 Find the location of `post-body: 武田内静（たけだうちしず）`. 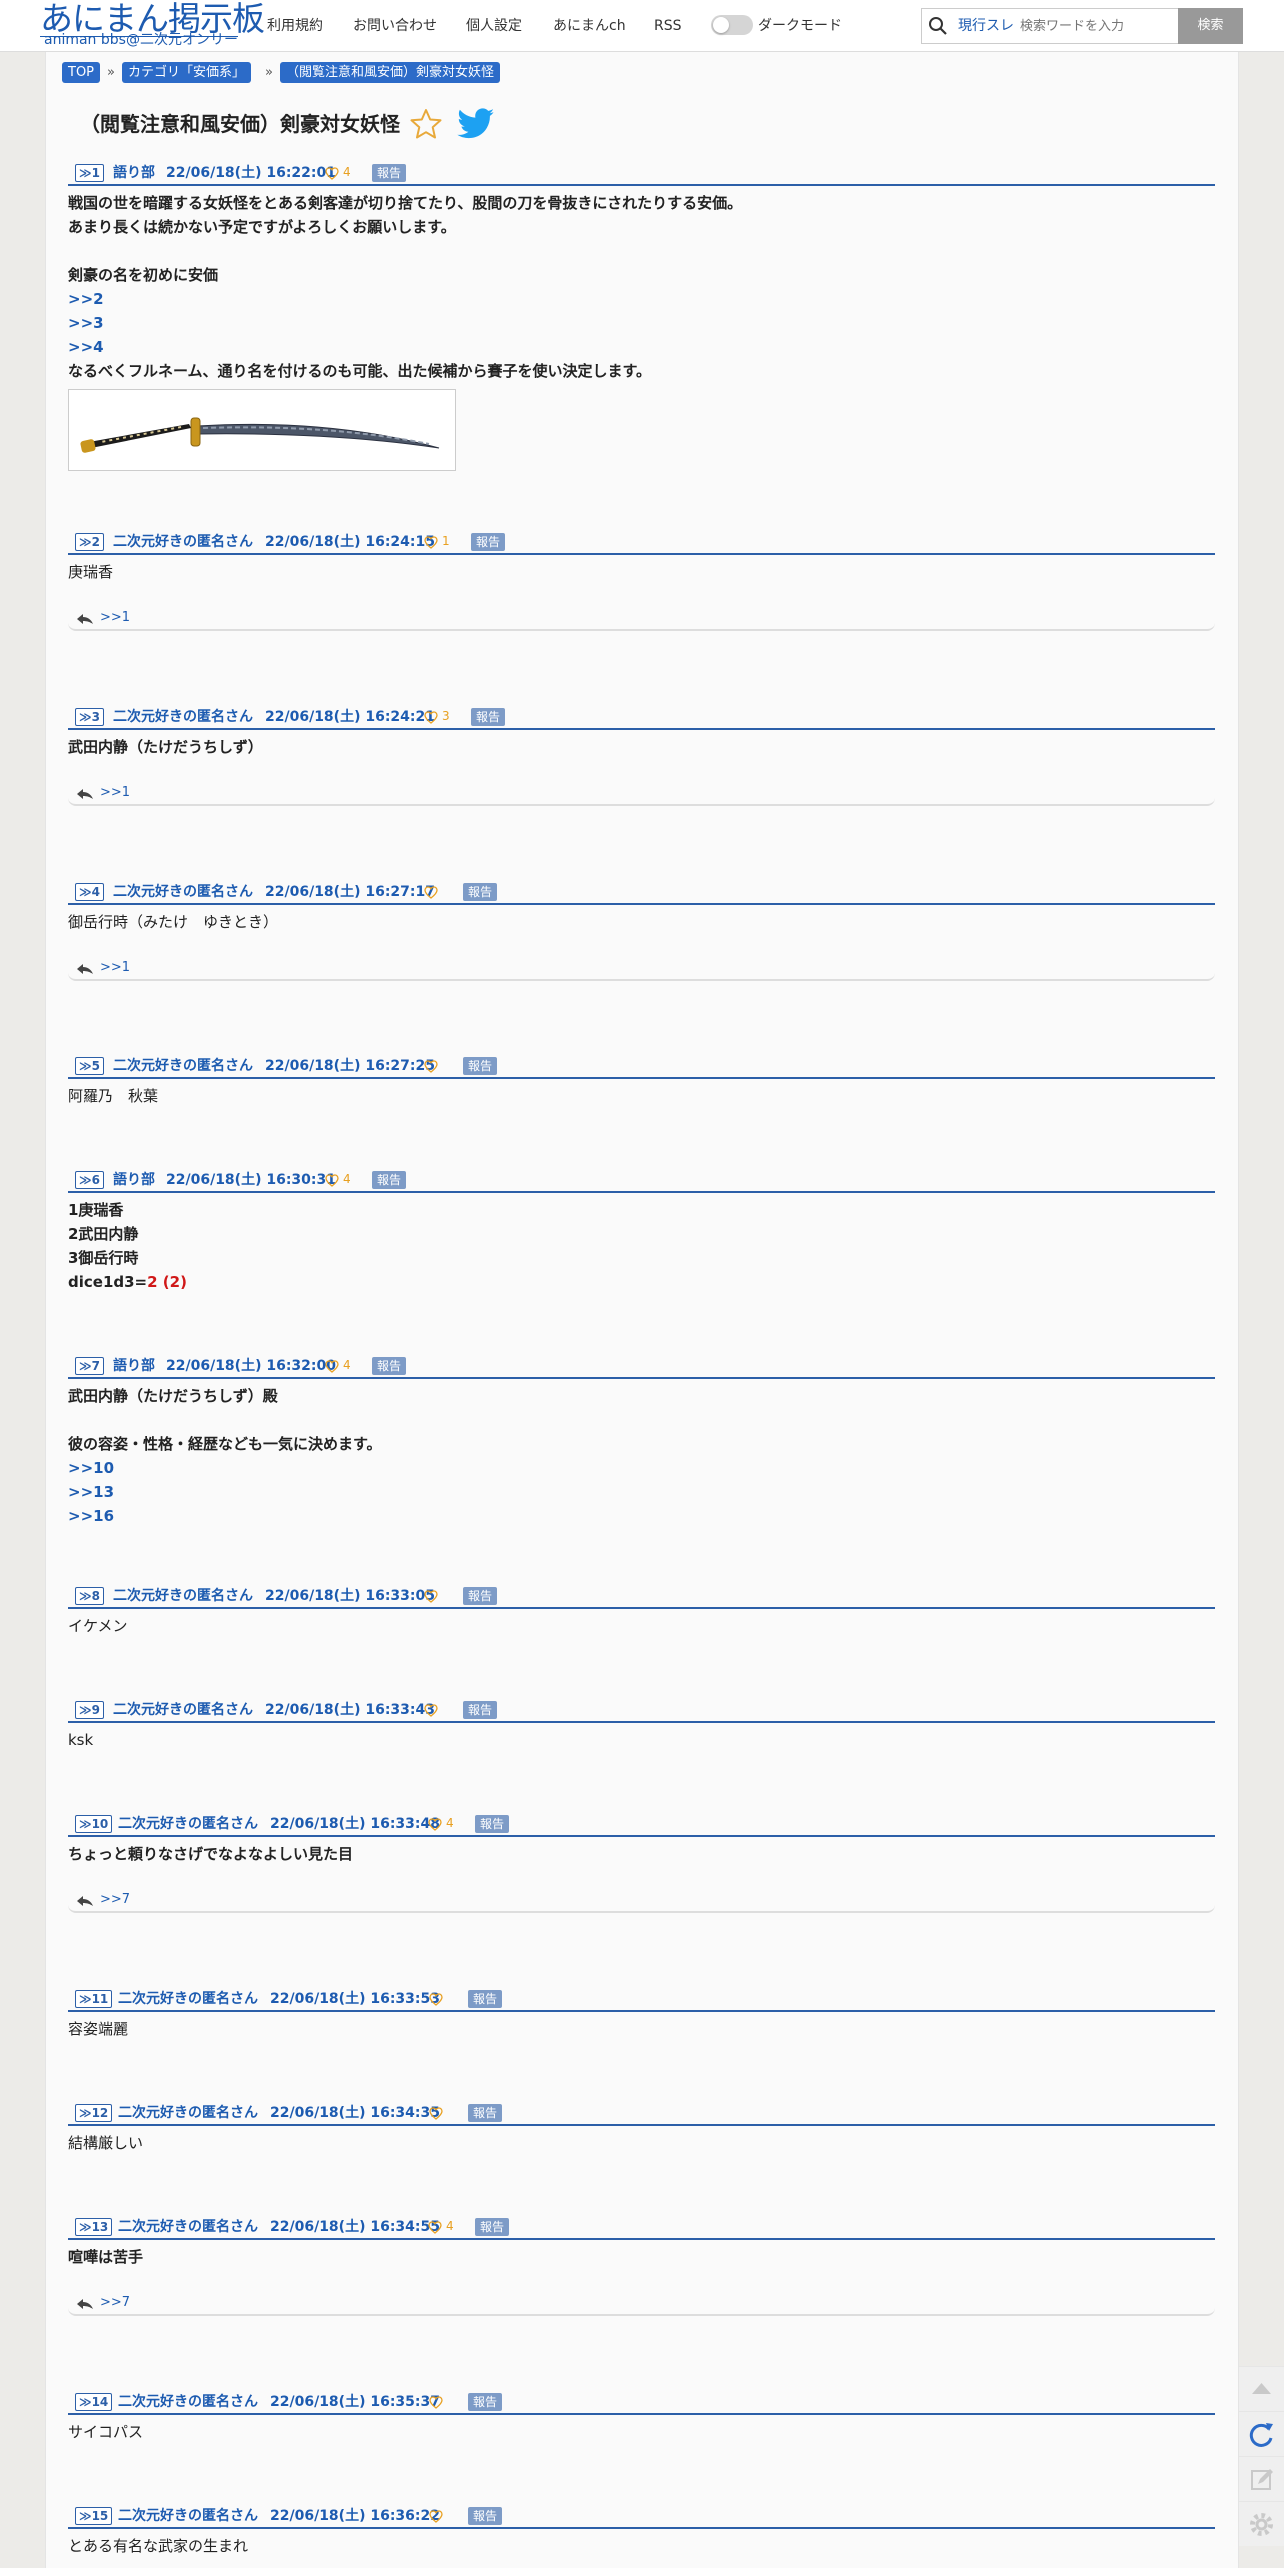

post-body: 武田内静（たけだうちしず） is located at coordinates (641, 747).